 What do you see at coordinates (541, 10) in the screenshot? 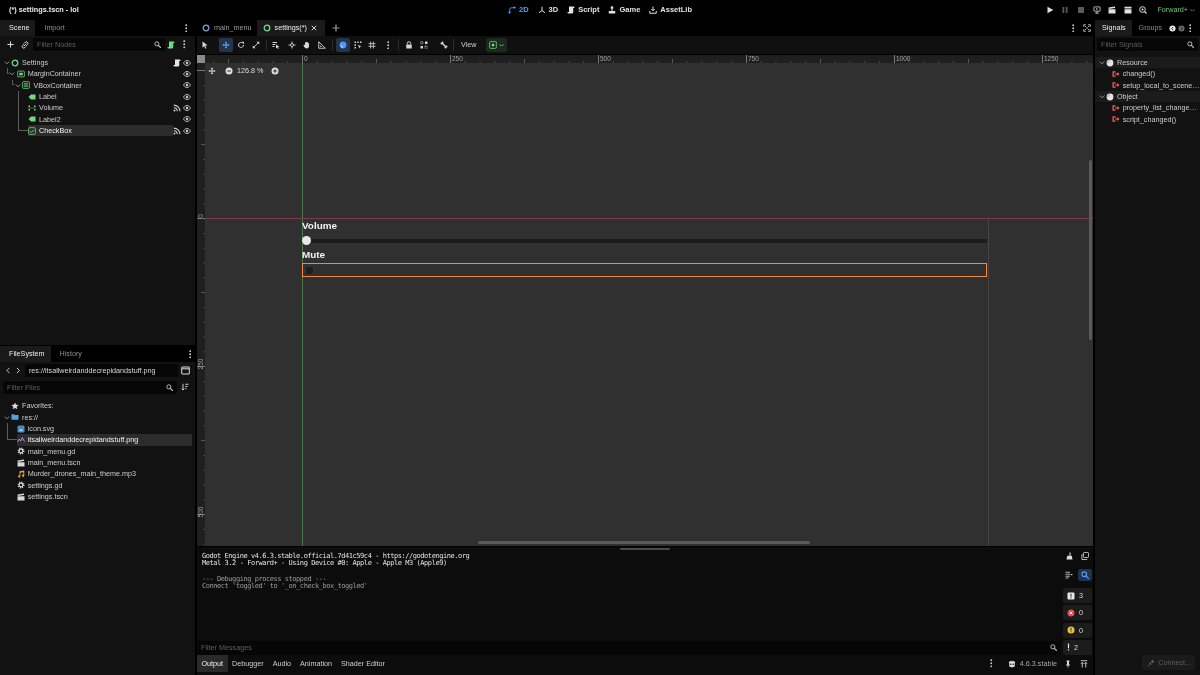
I see `axes-icon` at bounding box center [541, 10].